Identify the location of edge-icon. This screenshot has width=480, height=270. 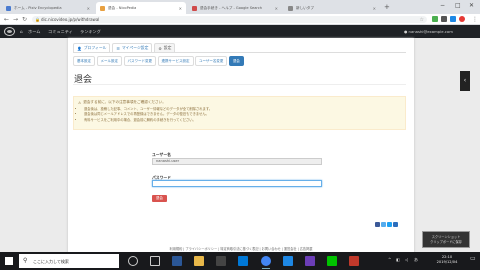
(177, 261).